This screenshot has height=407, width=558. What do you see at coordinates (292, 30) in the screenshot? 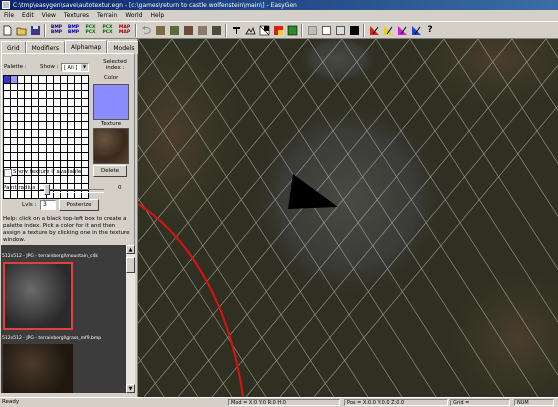
I see `texture-view-icon` at bounding box center [292, 30].